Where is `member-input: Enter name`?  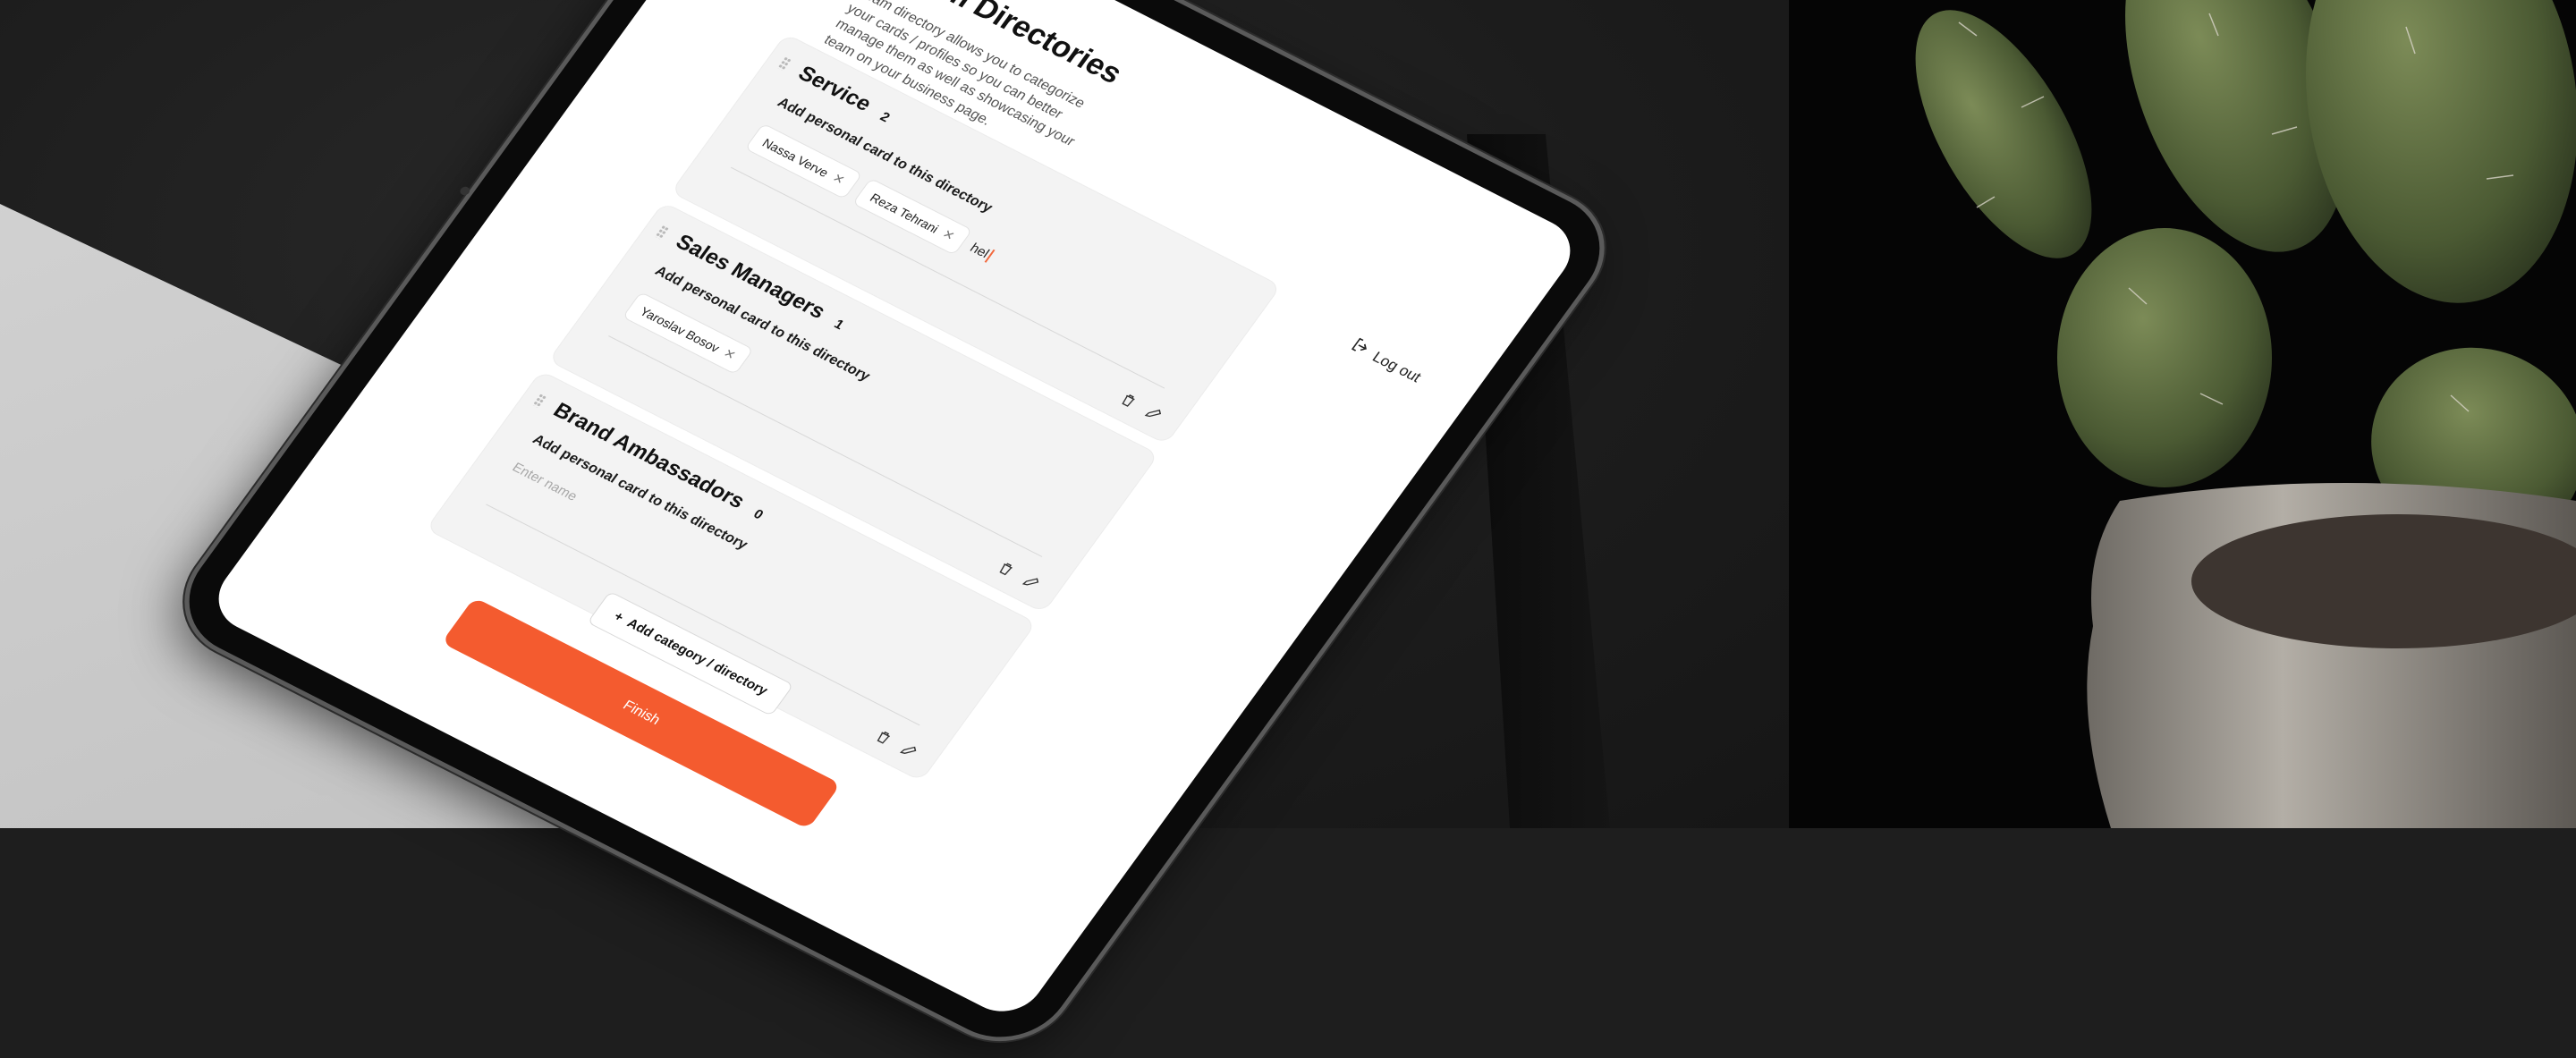 member-input: Enter name is located at coordinates (544, 482).